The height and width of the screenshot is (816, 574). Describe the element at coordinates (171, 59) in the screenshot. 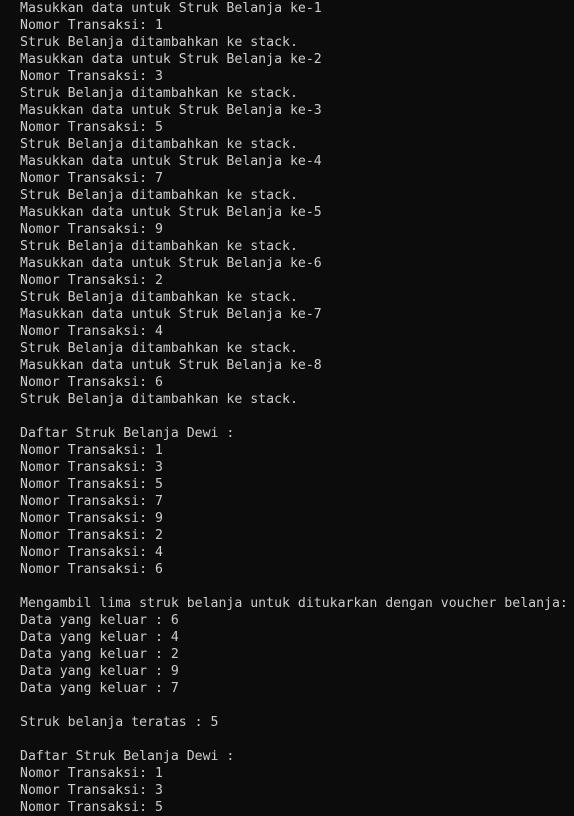

I see `console-line: Masukkan data untuk Struk Belanja ke-2` at that location.